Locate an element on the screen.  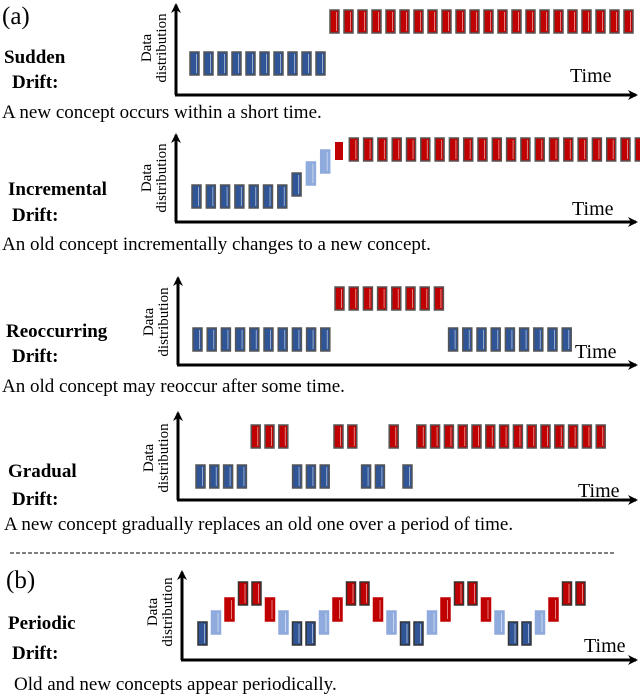
periodic-label: Periodic is located at coordinates (42, 623).